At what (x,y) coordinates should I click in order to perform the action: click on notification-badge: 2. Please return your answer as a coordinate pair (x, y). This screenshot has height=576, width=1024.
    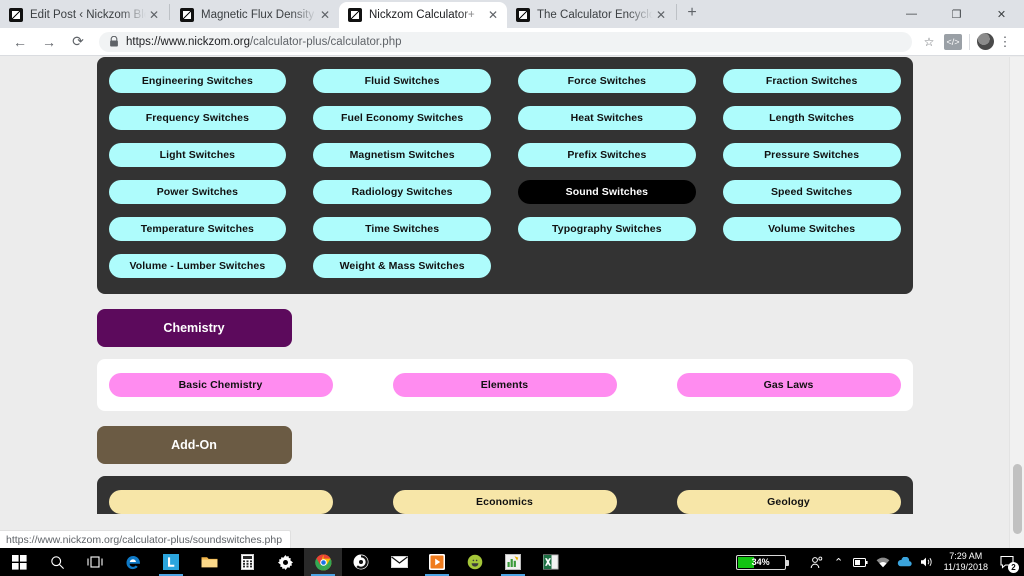
    Looking at the image, I should click on (1013, 567).